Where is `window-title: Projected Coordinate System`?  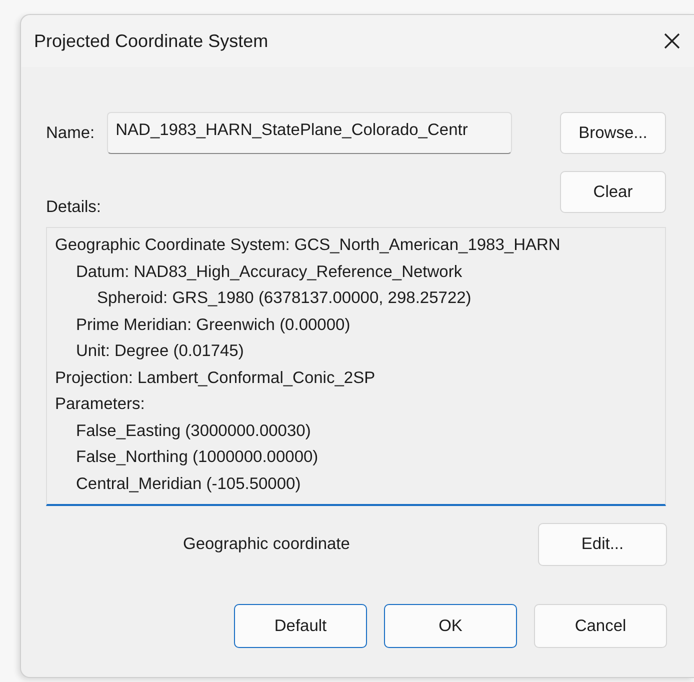
window-title: Projected Coordinate System is located at coordinates (151, 41).